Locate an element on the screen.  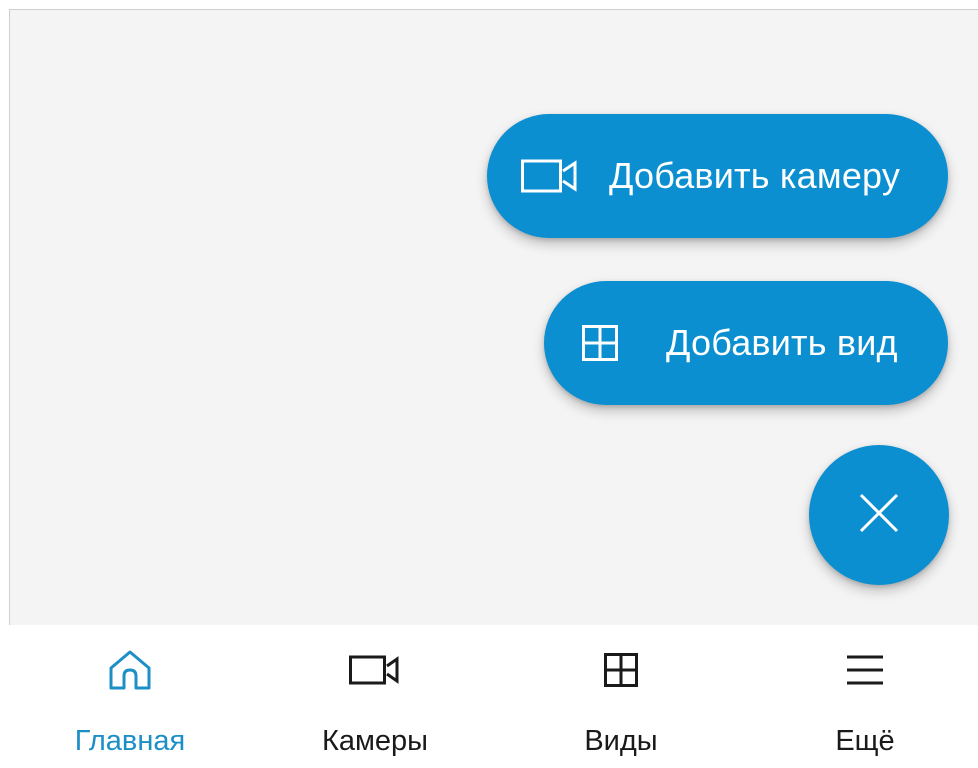
nav-label-cameras: Камеры is located at coordinates (375, 741).